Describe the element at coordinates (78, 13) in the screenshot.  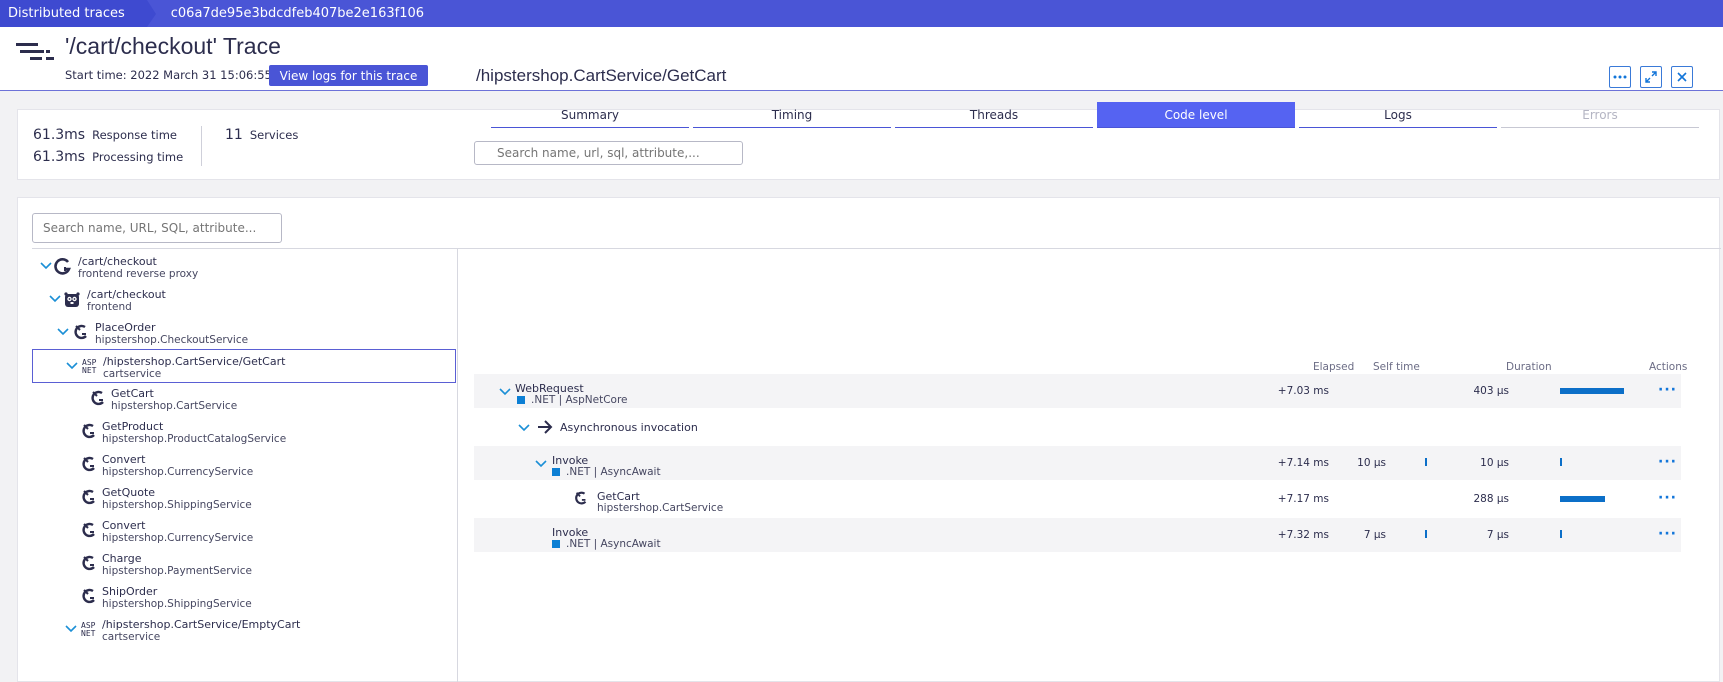
I see `breadcrumb-distributed-traces: Distributed traces` at that location.